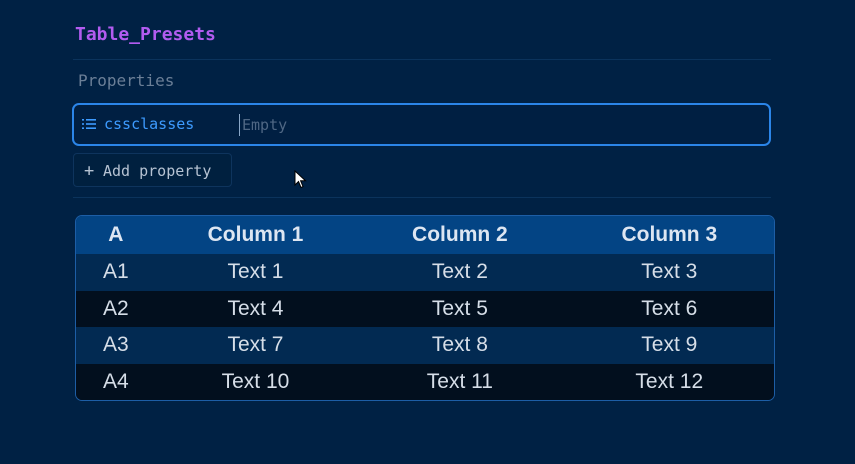  I want to click on table-cell: Text 3, so click(669, 272).